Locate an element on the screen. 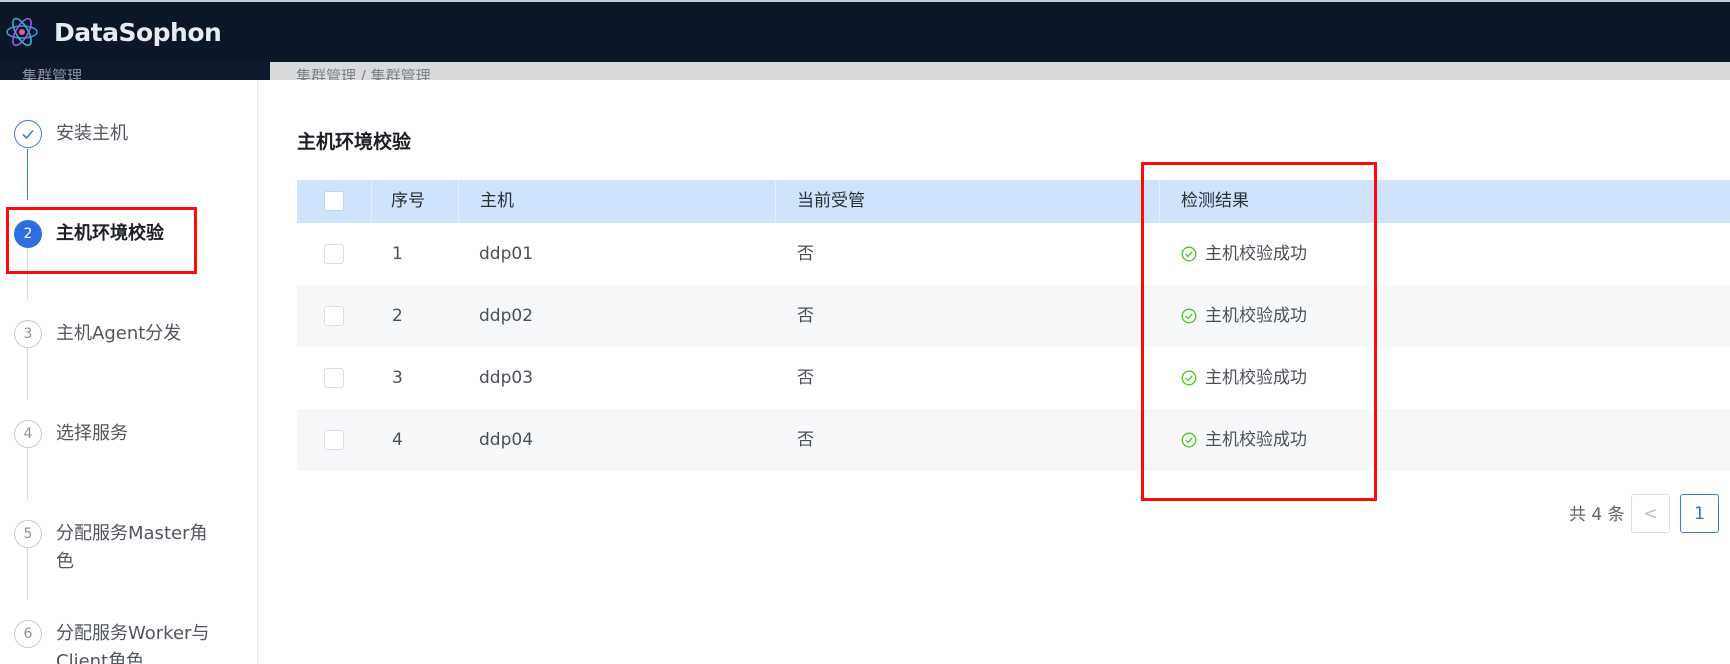  header-managed: 当前受管 is located at coordinates (831, 201).